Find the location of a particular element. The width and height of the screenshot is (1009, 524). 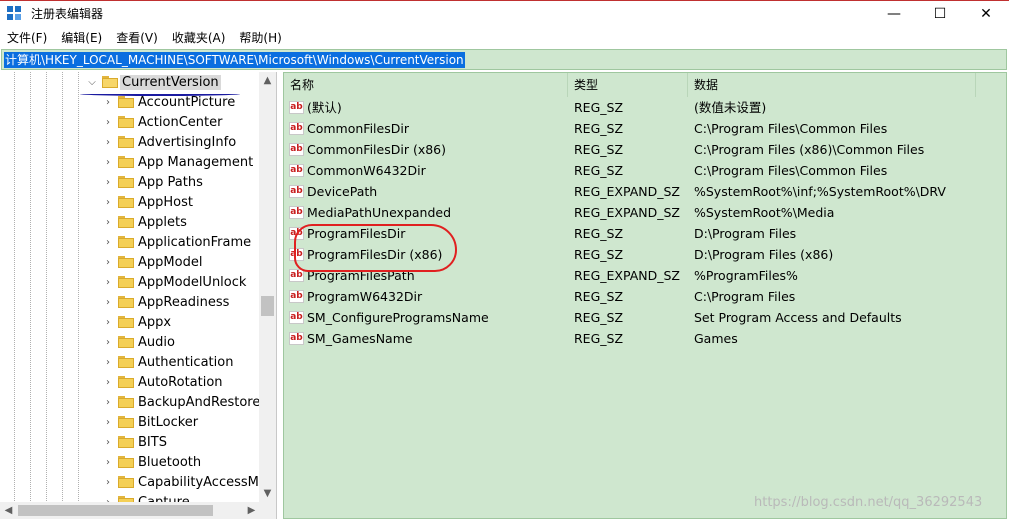

tree-item: › Audio is located at coordinates (130, 342).